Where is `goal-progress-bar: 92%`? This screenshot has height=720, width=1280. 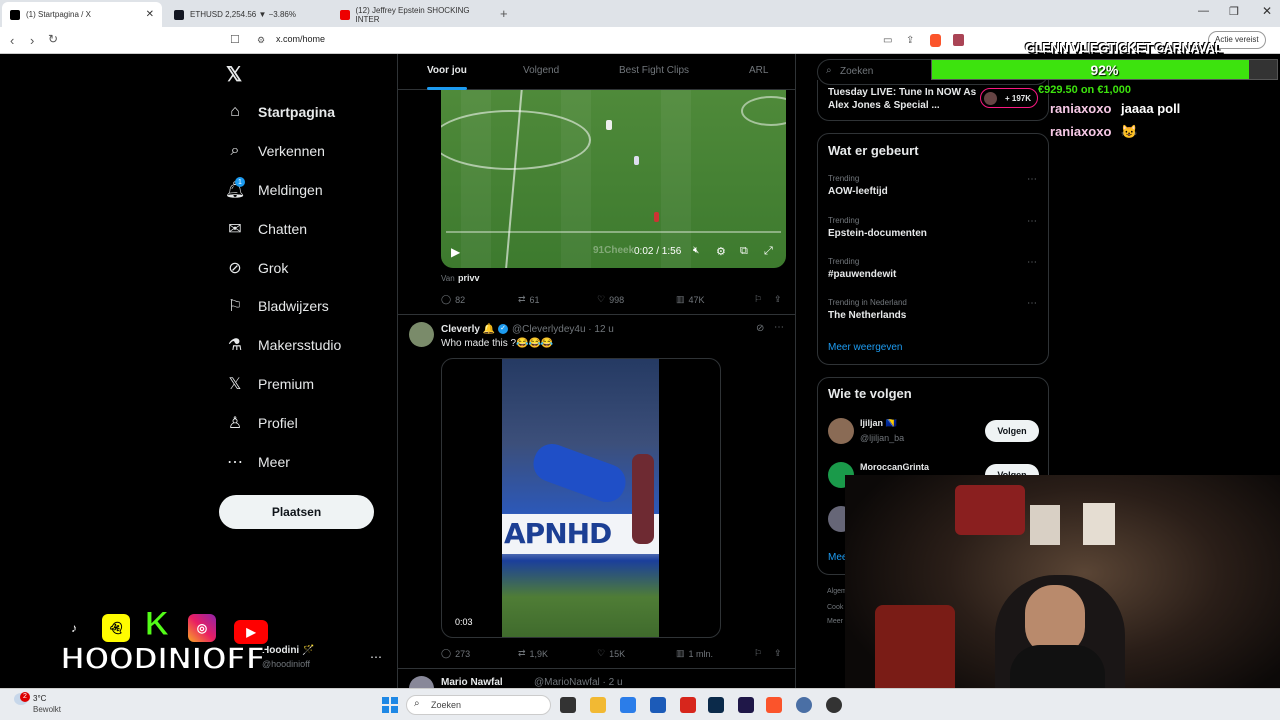
goal-progress-bar: 92% is located at coordinates (1104, 69).